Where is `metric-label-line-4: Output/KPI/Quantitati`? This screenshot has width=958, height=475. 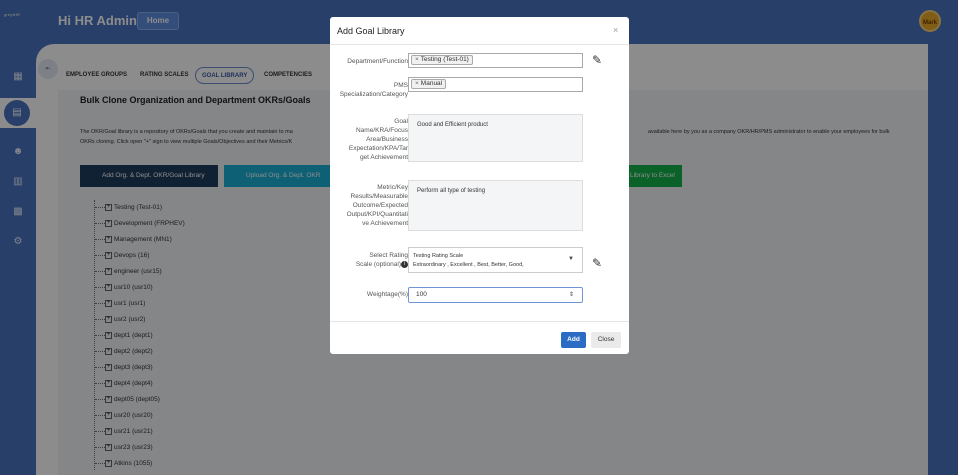 metric-label-line-4: Output/KPI/Quantitati is located at coordinates (377, 214).